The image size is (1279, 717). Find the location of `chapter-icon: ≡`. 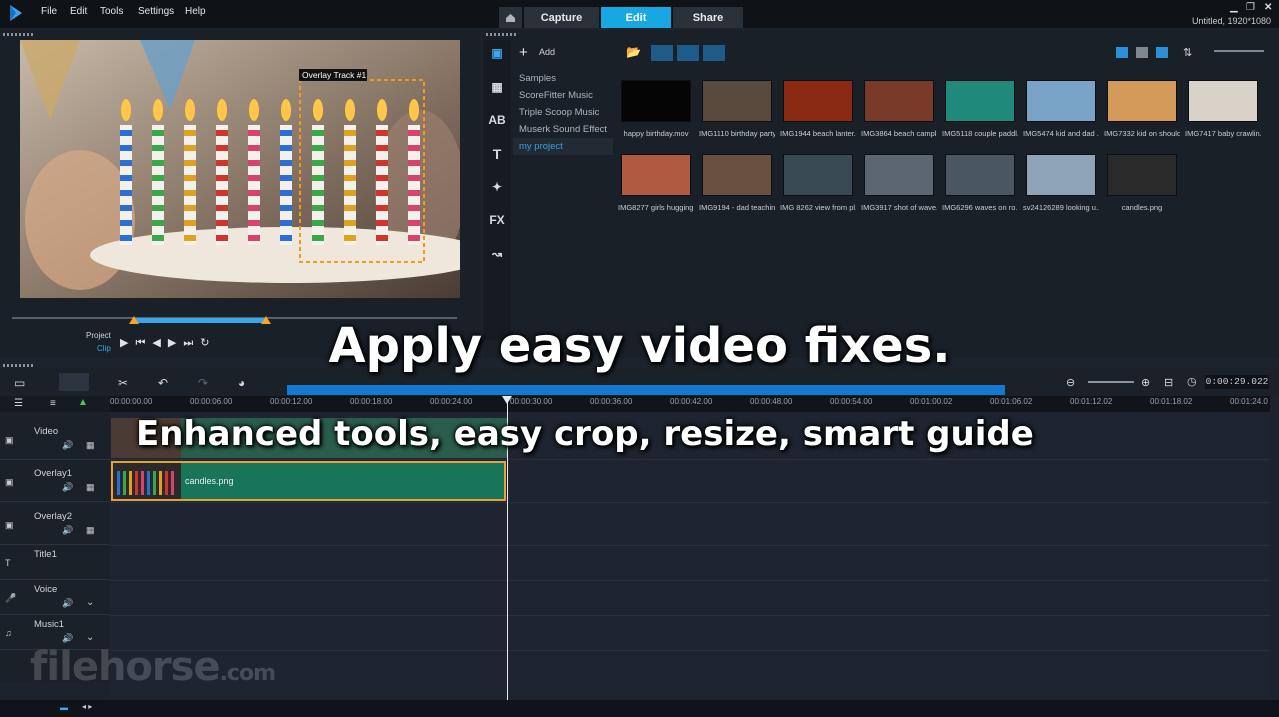

chapter-icon: ≡ is located at coordinates (53, 403).